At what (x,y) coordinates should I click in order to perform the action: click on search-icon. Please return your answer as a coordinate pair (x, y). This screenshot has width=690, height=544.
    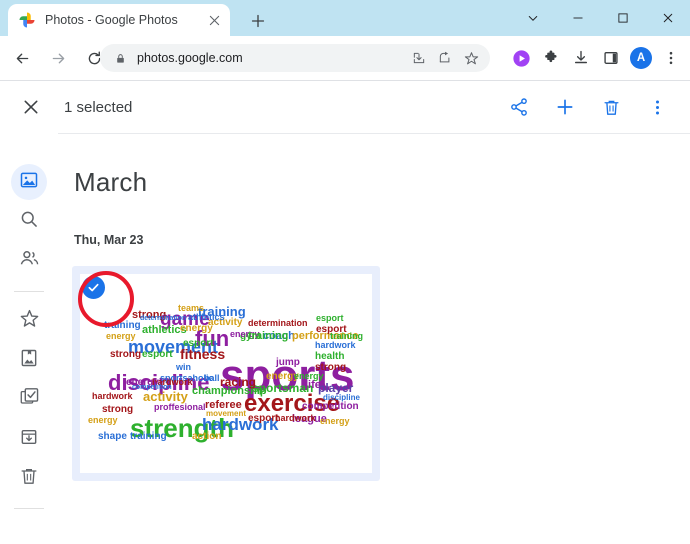
    Looking at the image, I should click on (29, 221).